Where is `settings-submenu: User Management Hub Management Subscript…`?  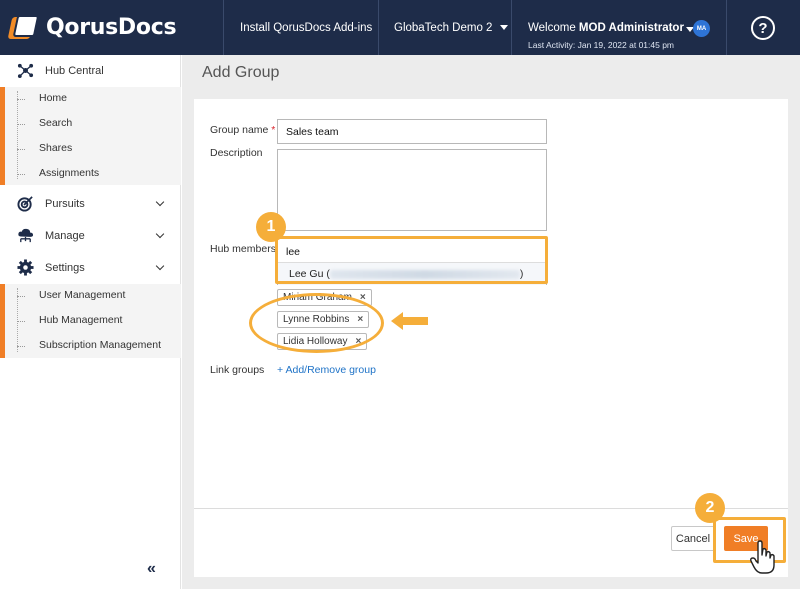
settings-submenu: User Management Hub Management Subscript… is located at coordinates (90, 321).